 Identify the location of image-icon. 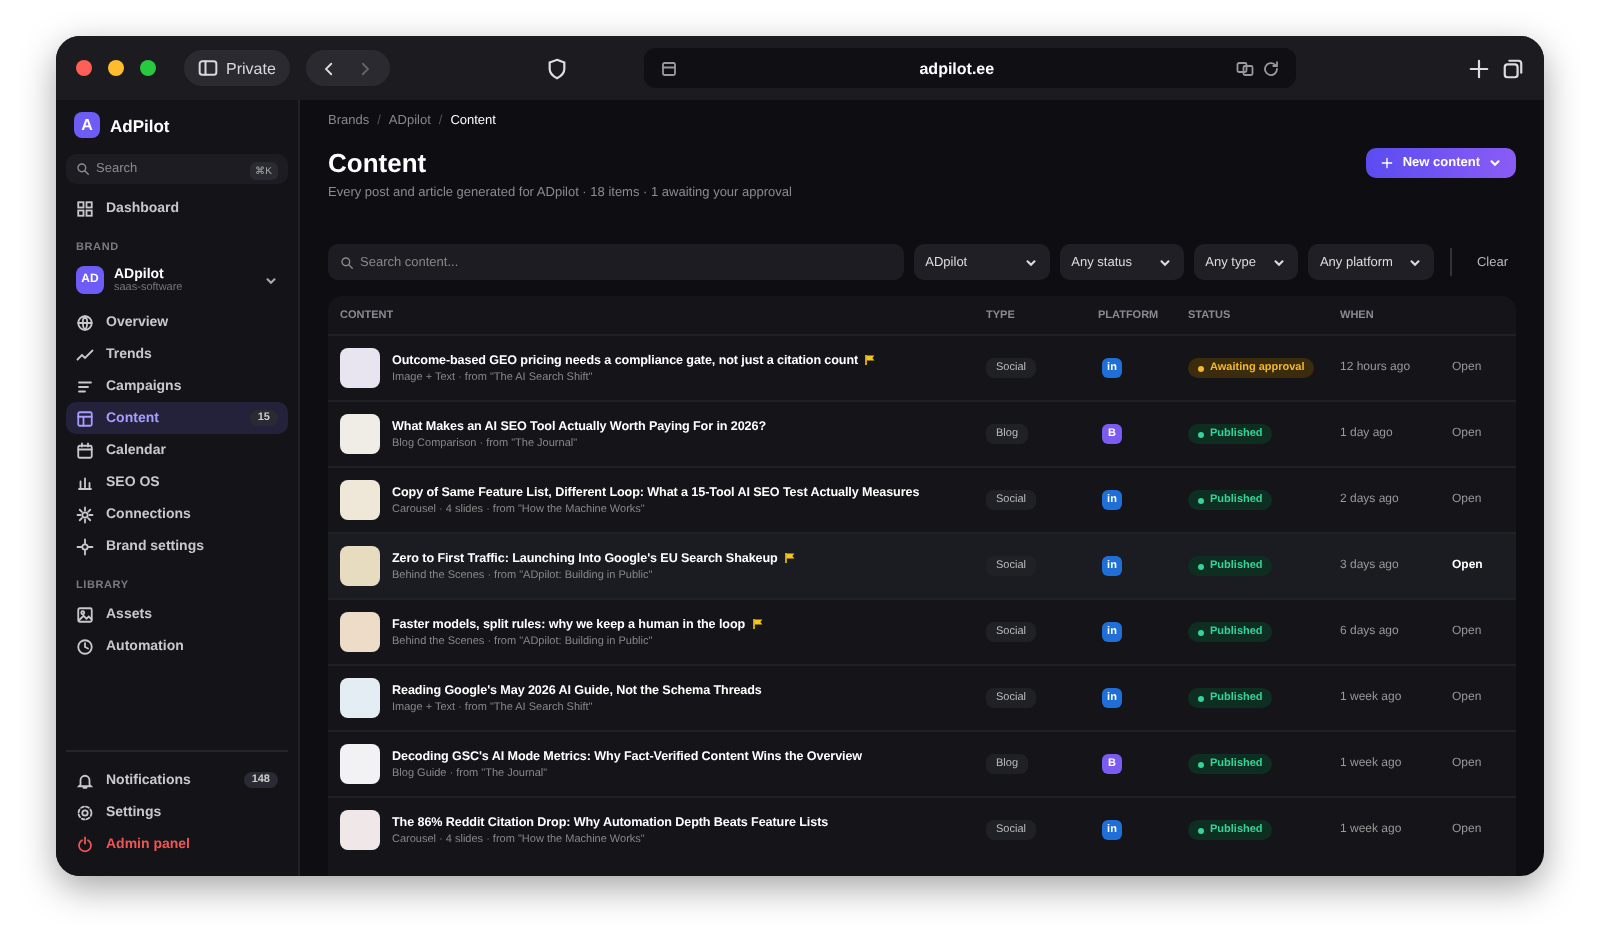
(85, 614).